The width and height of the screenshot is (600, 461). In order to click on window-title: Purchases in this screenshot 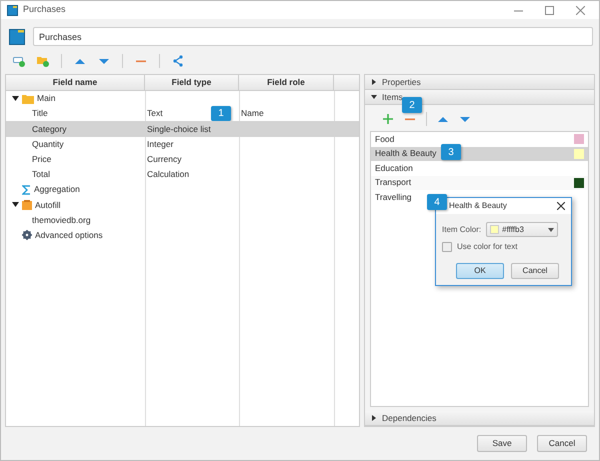, I will do `click(44, 9)`.